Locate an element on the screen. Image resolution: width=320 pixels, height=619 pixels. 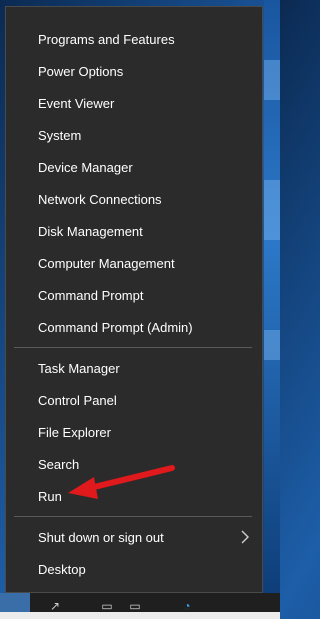
menu-item-label: Device Manager is located at coordinates (85, 167).